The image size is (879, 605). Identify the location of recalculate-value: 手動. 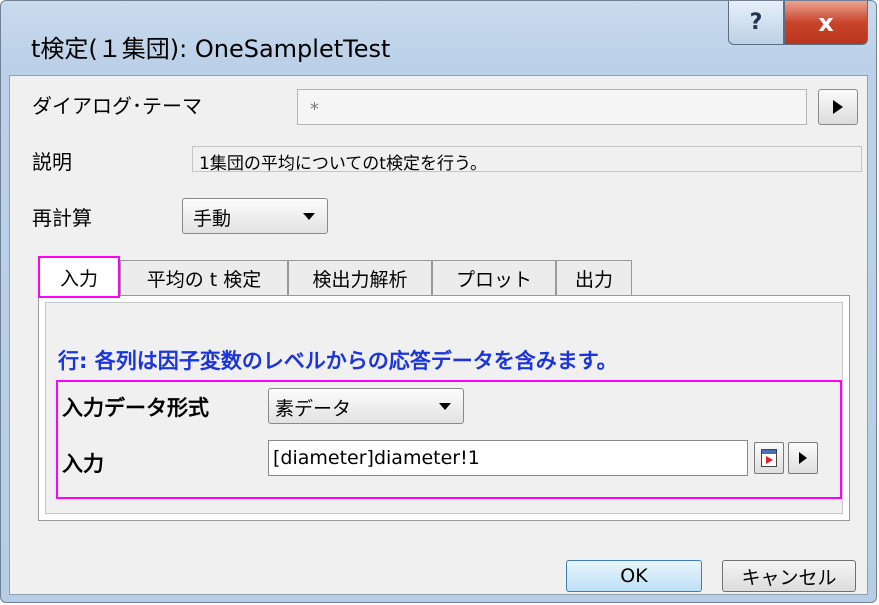
(212, 219).